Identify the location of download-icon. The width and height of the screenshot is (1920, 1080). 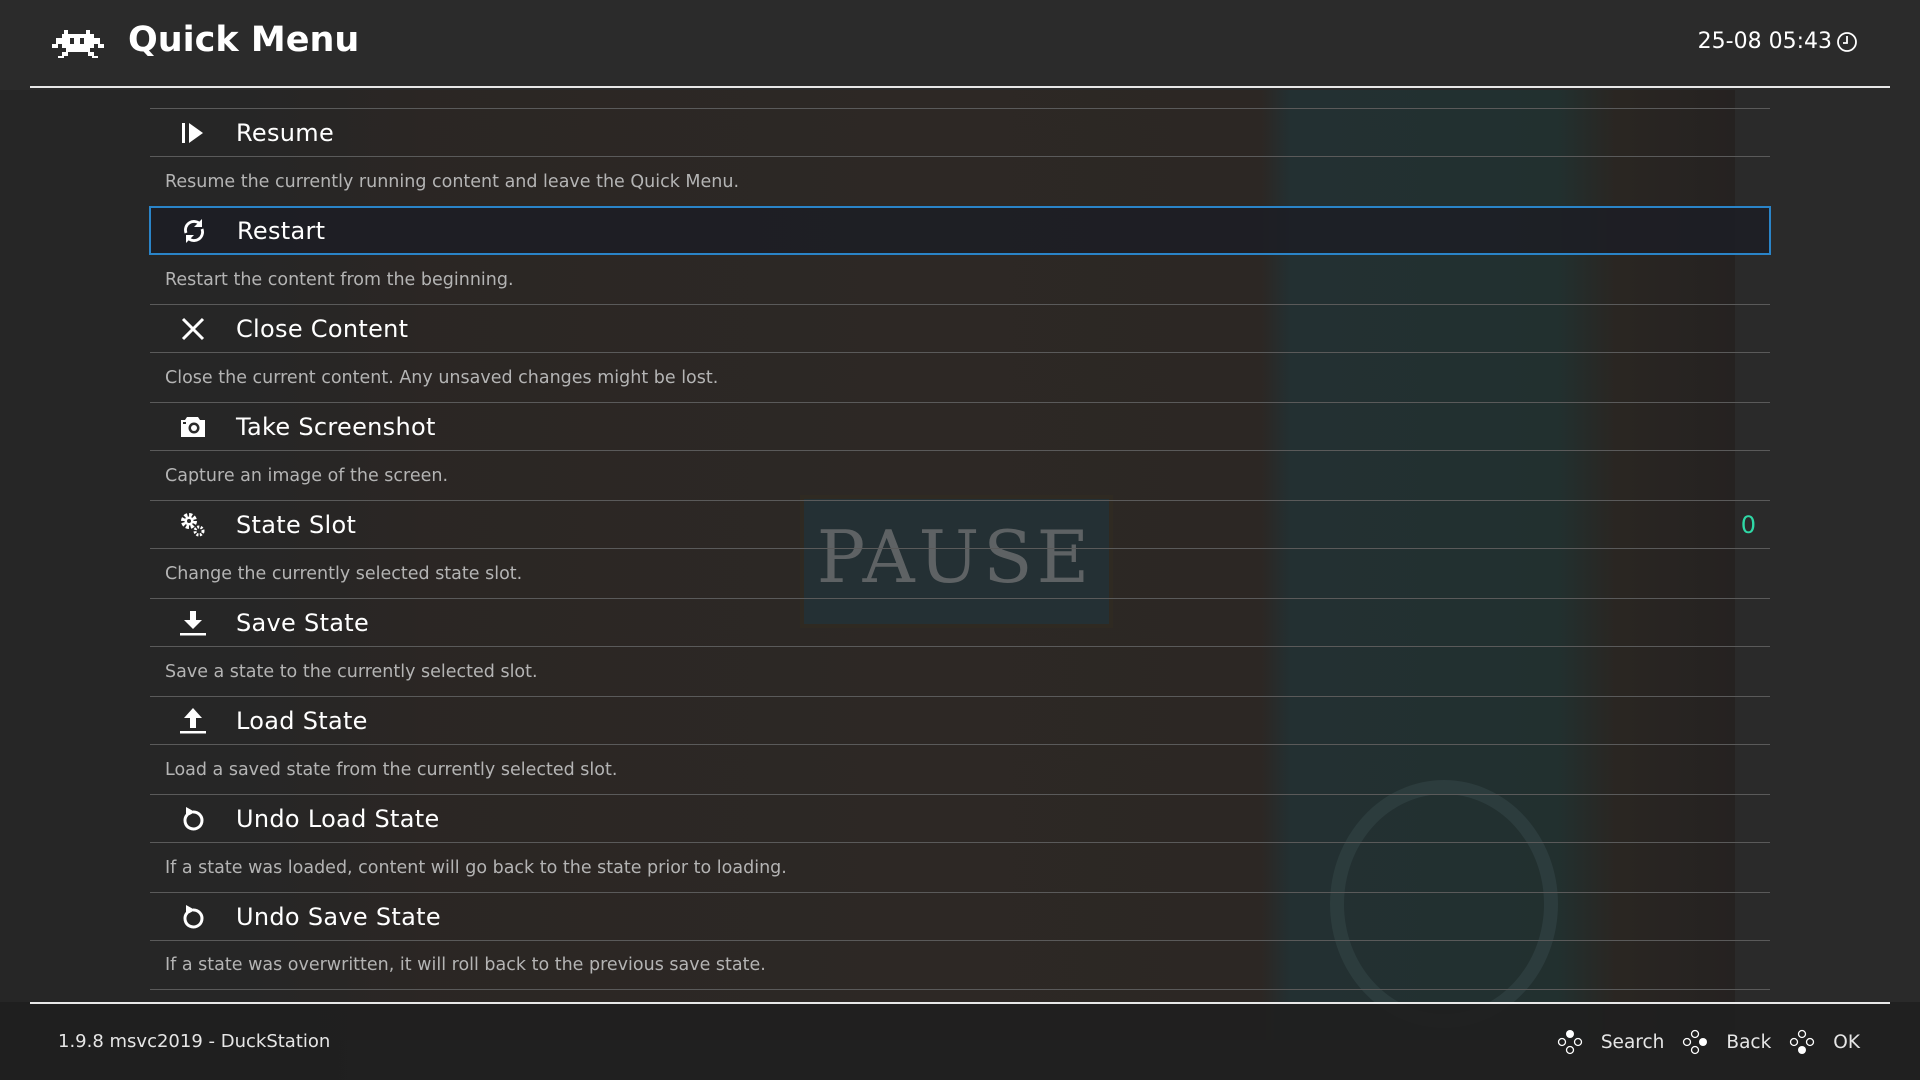
(193, 623).